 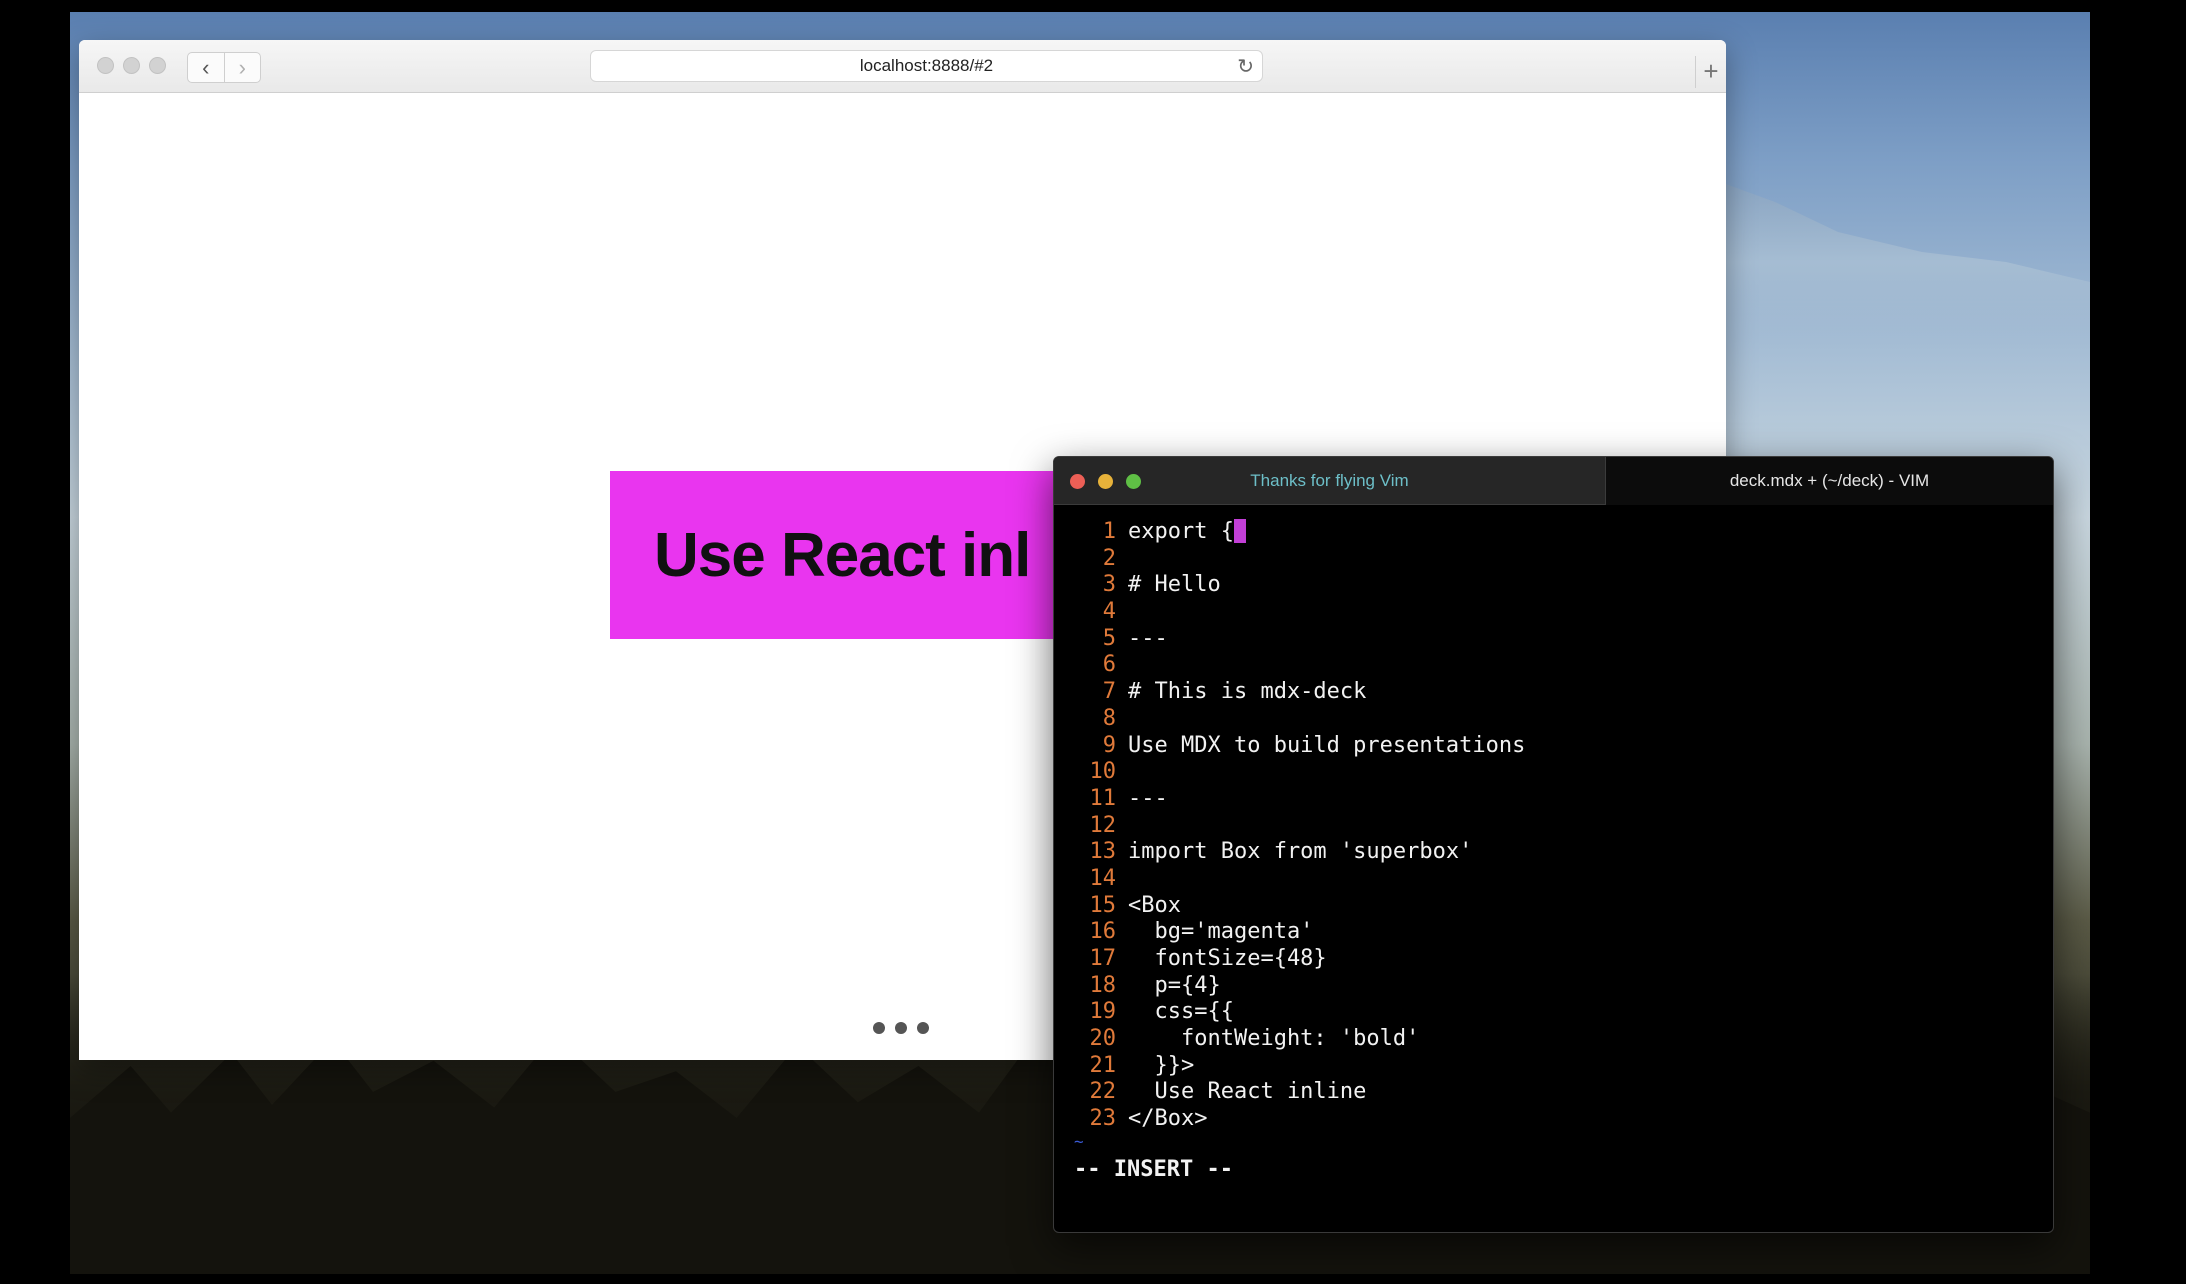 I want to click on line-text: }}>, so click(x=1161, y=1065).